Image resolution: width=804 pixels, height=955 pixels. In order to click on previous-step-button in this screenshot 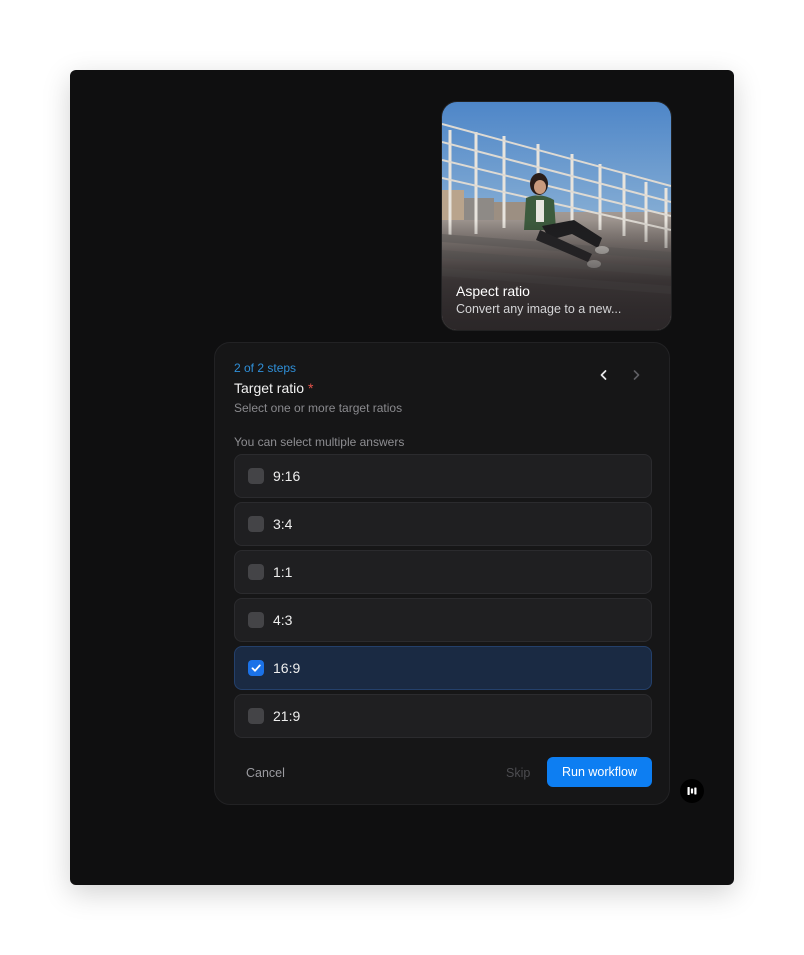, I will do `click(604, 375)`.